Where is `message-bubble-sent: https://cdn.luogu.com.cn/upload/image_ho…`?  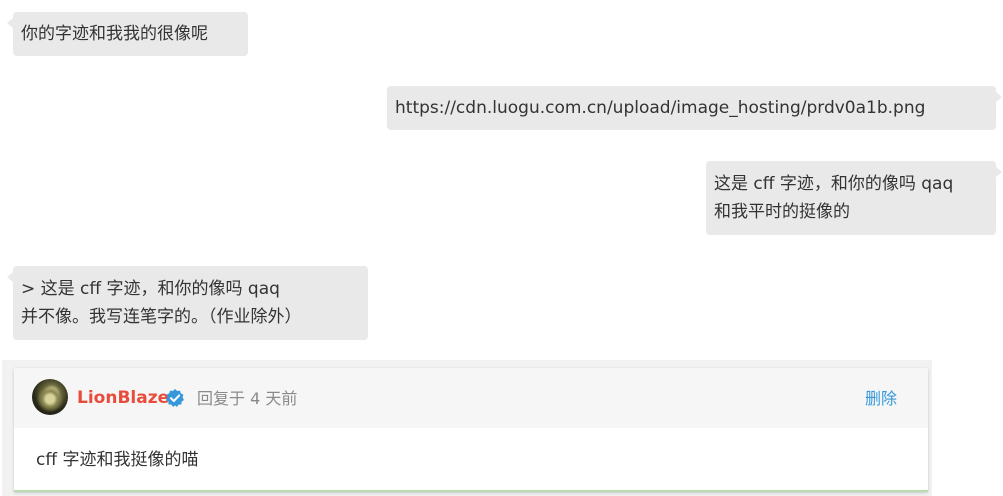
message-bubble-sent: https://cdn.luogu.com.cn/upload/image_ho… is located at coordinates (694, 108).